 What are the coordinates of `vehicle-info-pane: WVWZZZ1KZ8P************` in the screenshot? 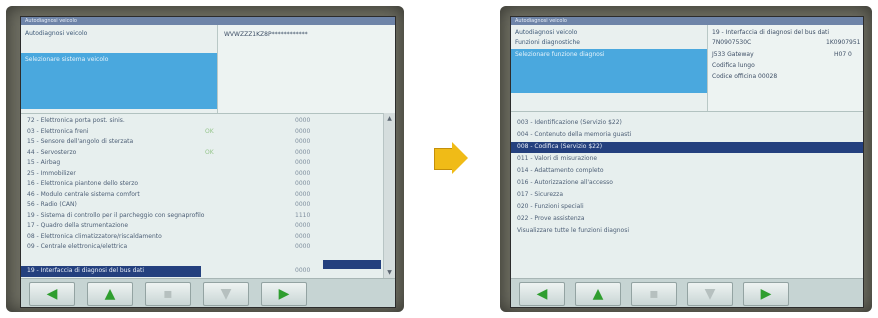 It's located at (306, 69).